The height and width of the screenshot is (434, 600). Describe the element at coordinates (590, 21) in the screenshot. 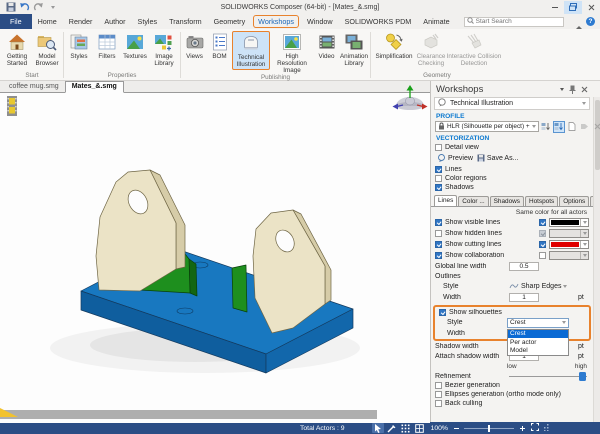

I see `help-button: ?` at that location.